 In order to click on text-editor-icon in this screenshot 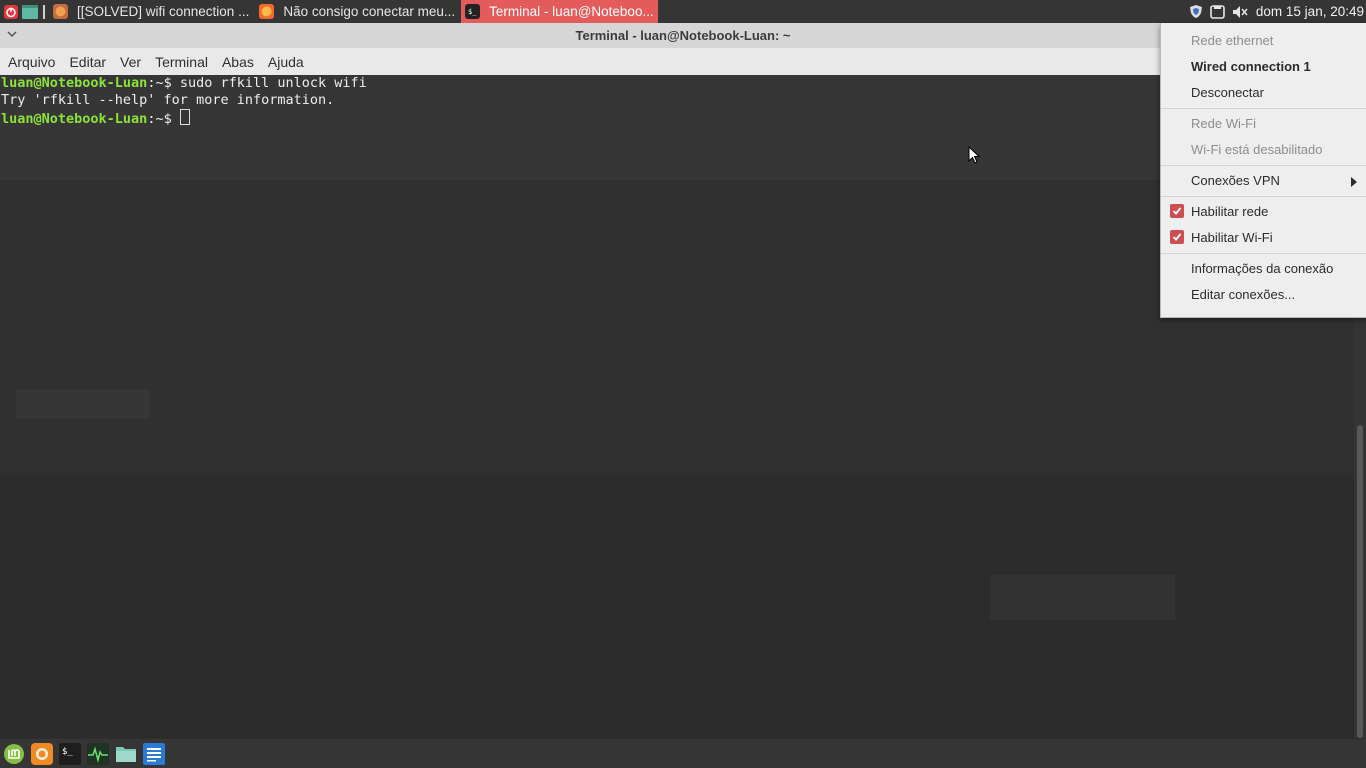, I will do `click(154, 753)`.